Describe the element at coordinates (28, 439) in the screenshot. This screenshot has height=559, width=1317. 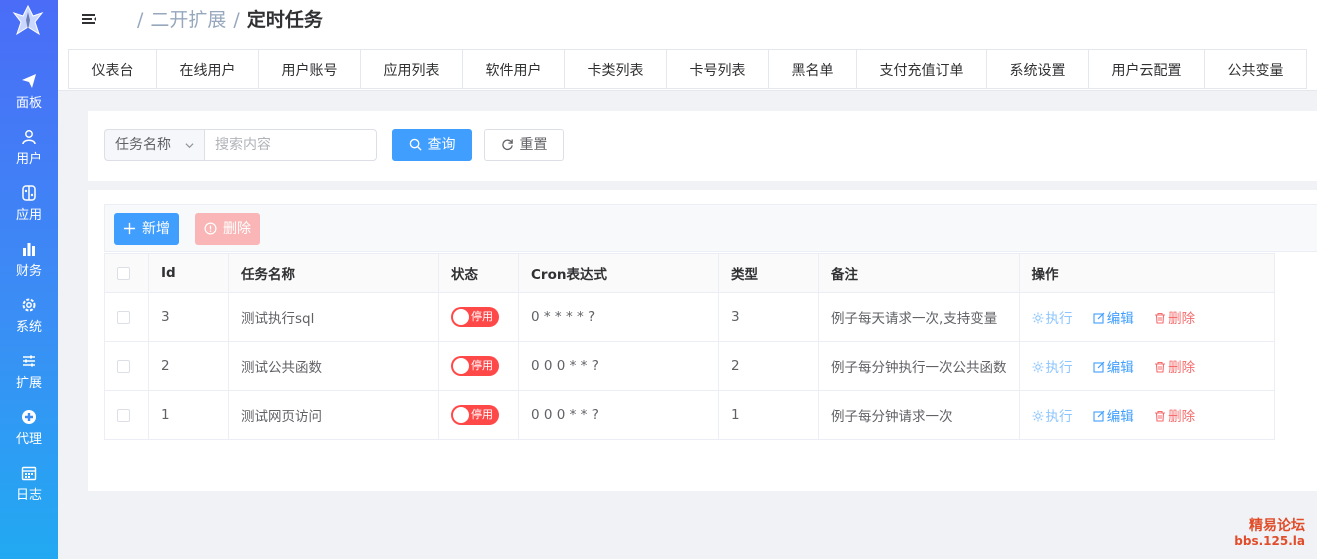
I see `sidebar-item-label: 代理` at that location.